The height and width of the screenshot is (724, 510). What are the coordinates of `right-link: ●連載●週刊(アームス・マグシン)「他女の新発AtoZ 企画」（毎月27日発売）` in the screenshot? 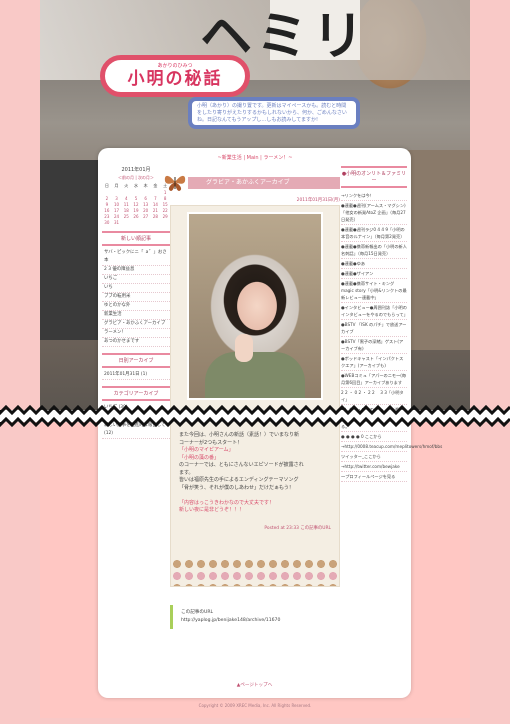 It's located at (374, 213).